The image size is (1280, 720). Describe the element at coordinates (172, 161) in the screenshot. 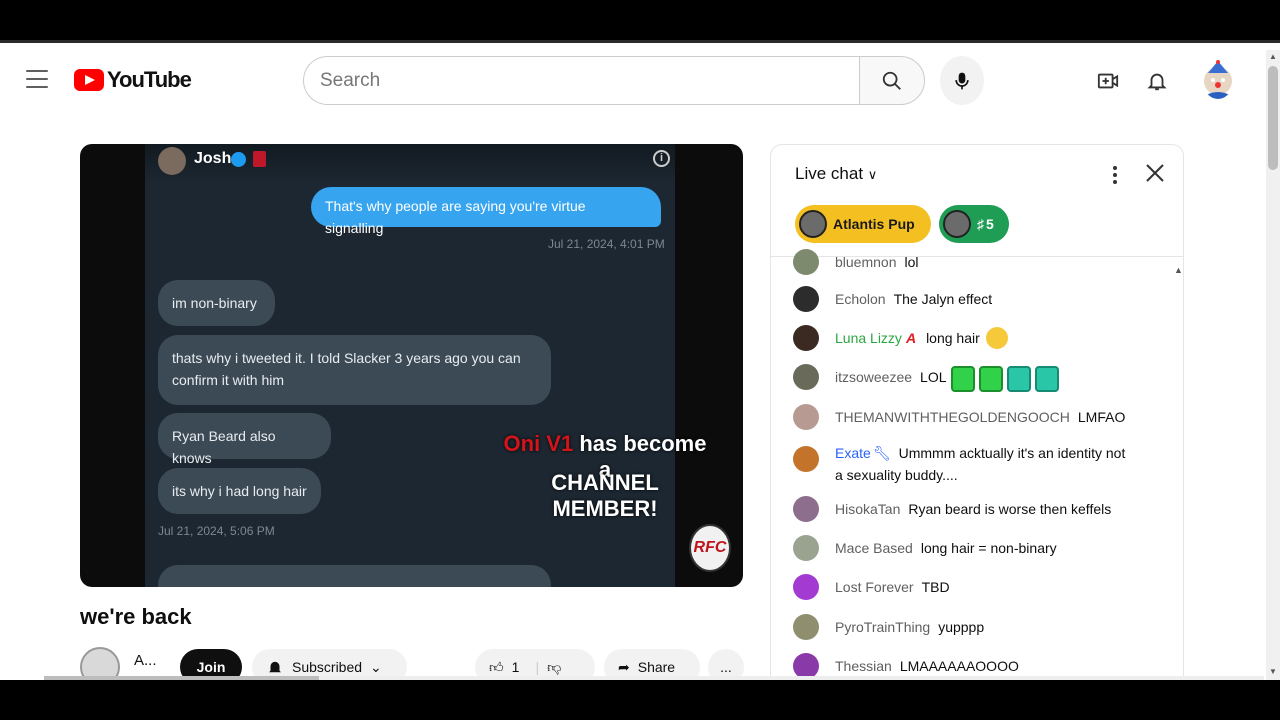

I see `poster-avatar` at that location.